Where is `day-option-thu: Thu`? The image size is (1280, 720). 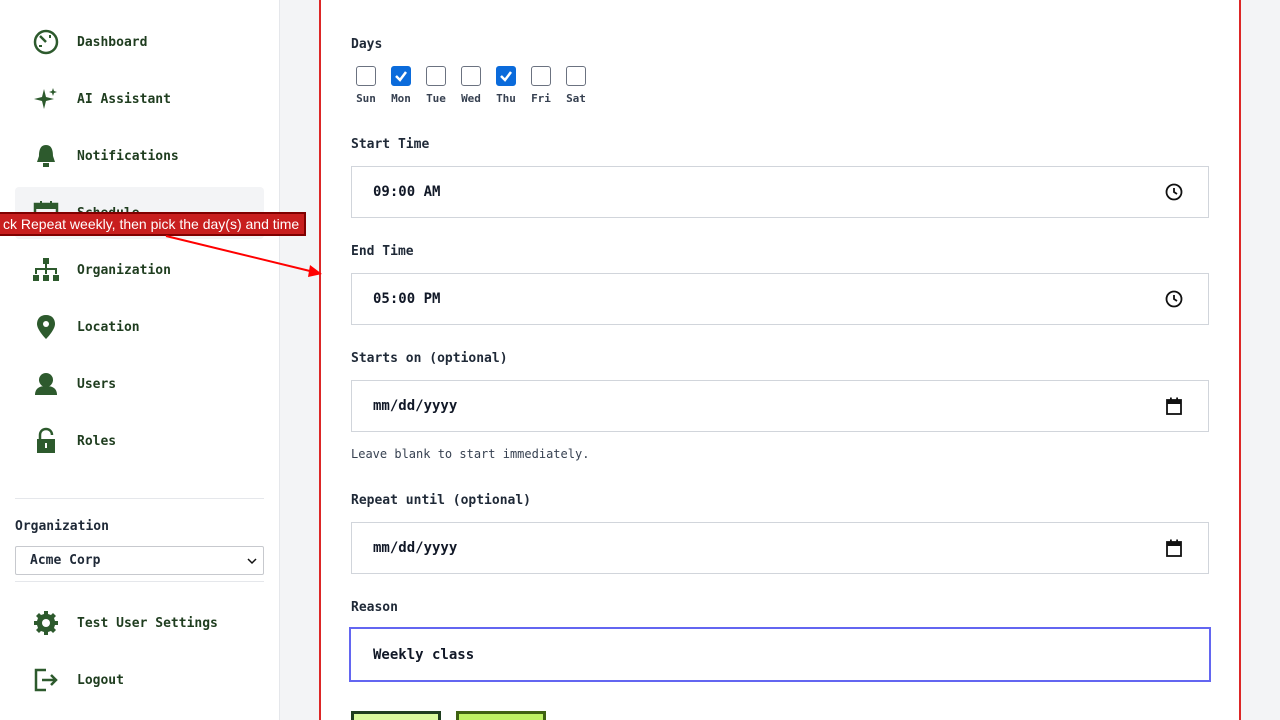 day-option-thu: Thu is located at coordinates (506, 85).